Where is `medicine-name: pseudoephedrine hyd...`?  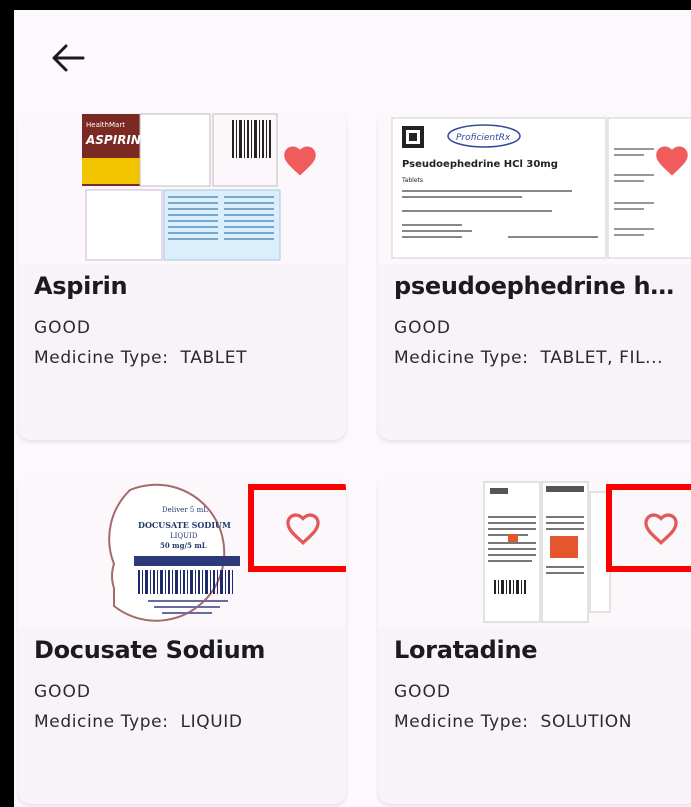
medicine-name: pseudoephedrine hyd... is located at coordinates (540, 286).